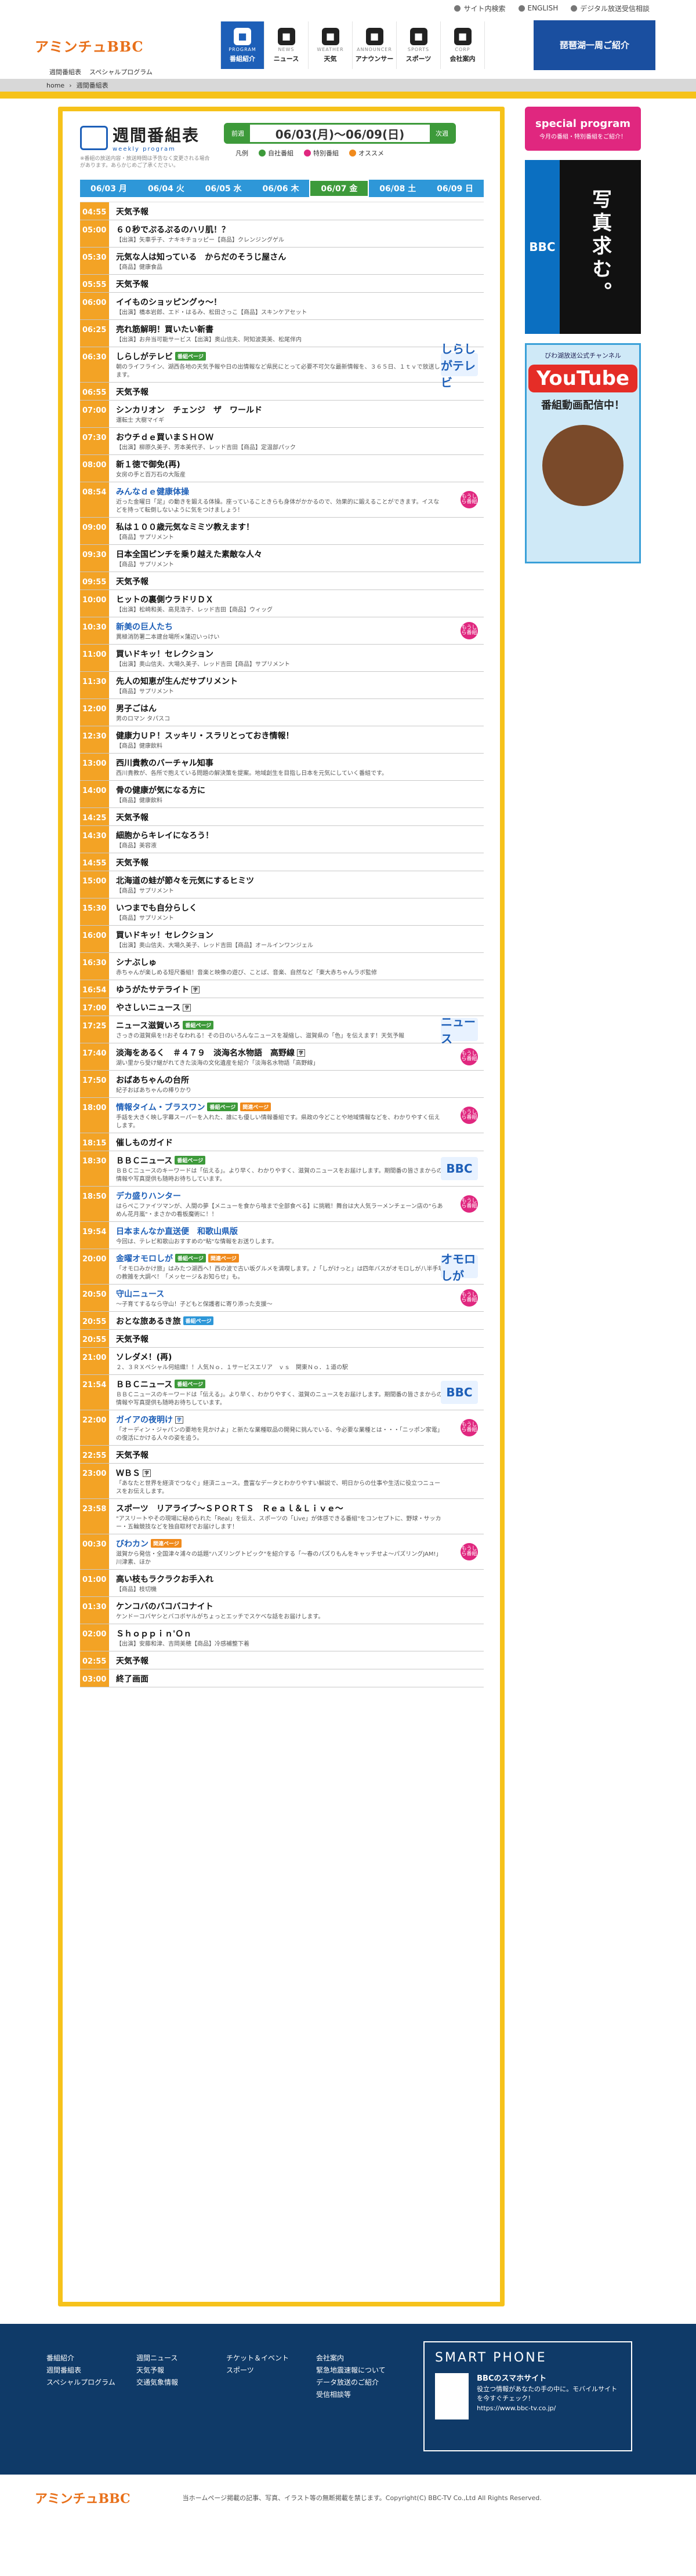 The image size is (696, 2576). What do you see at coordinates (419, 45) in the screenshot?
I see `nav-sports: ■ SPORTS スポーツ` at bounding box center [419, 45].